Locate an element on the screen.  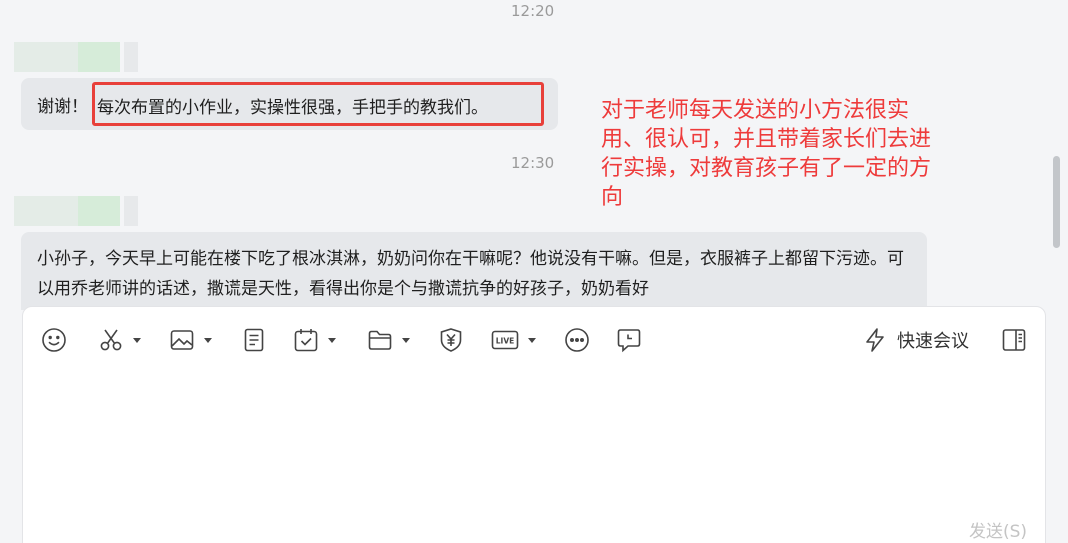
schedule-button is located at coordinates (314, 340).